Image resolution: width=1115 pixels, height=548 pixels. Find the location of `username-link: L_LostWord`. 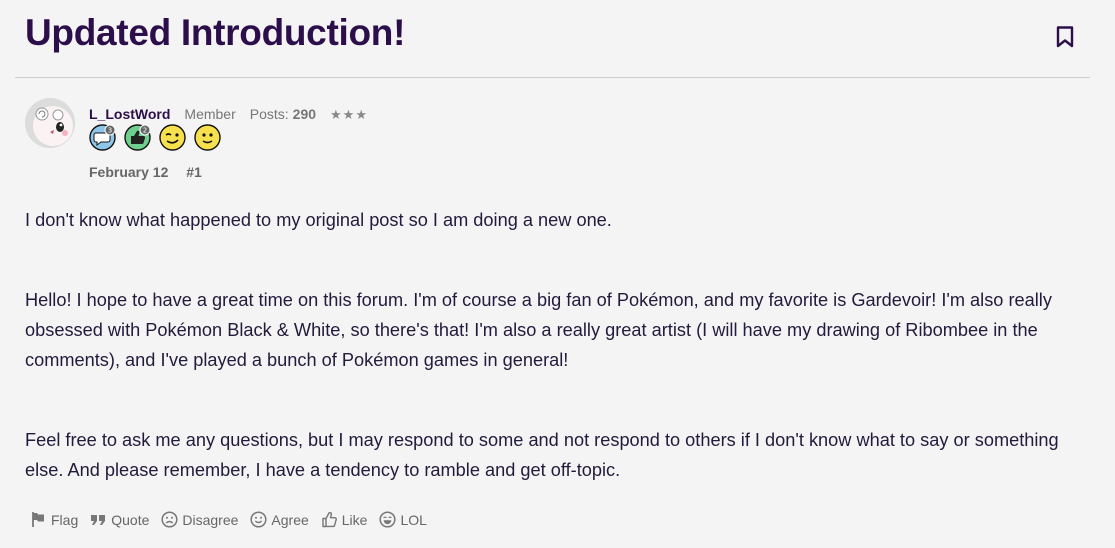

username-link: L_LostWord is located at coordinates (129, 114).